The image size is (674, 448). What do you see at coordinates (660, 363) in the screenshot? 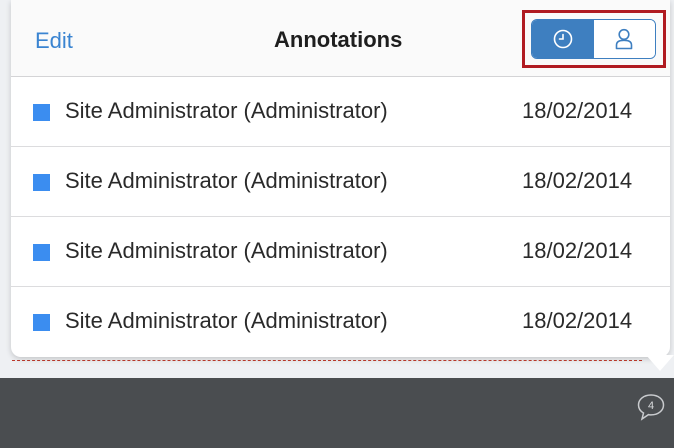
I see `popover-arrow` at bounding box center [660, 363].